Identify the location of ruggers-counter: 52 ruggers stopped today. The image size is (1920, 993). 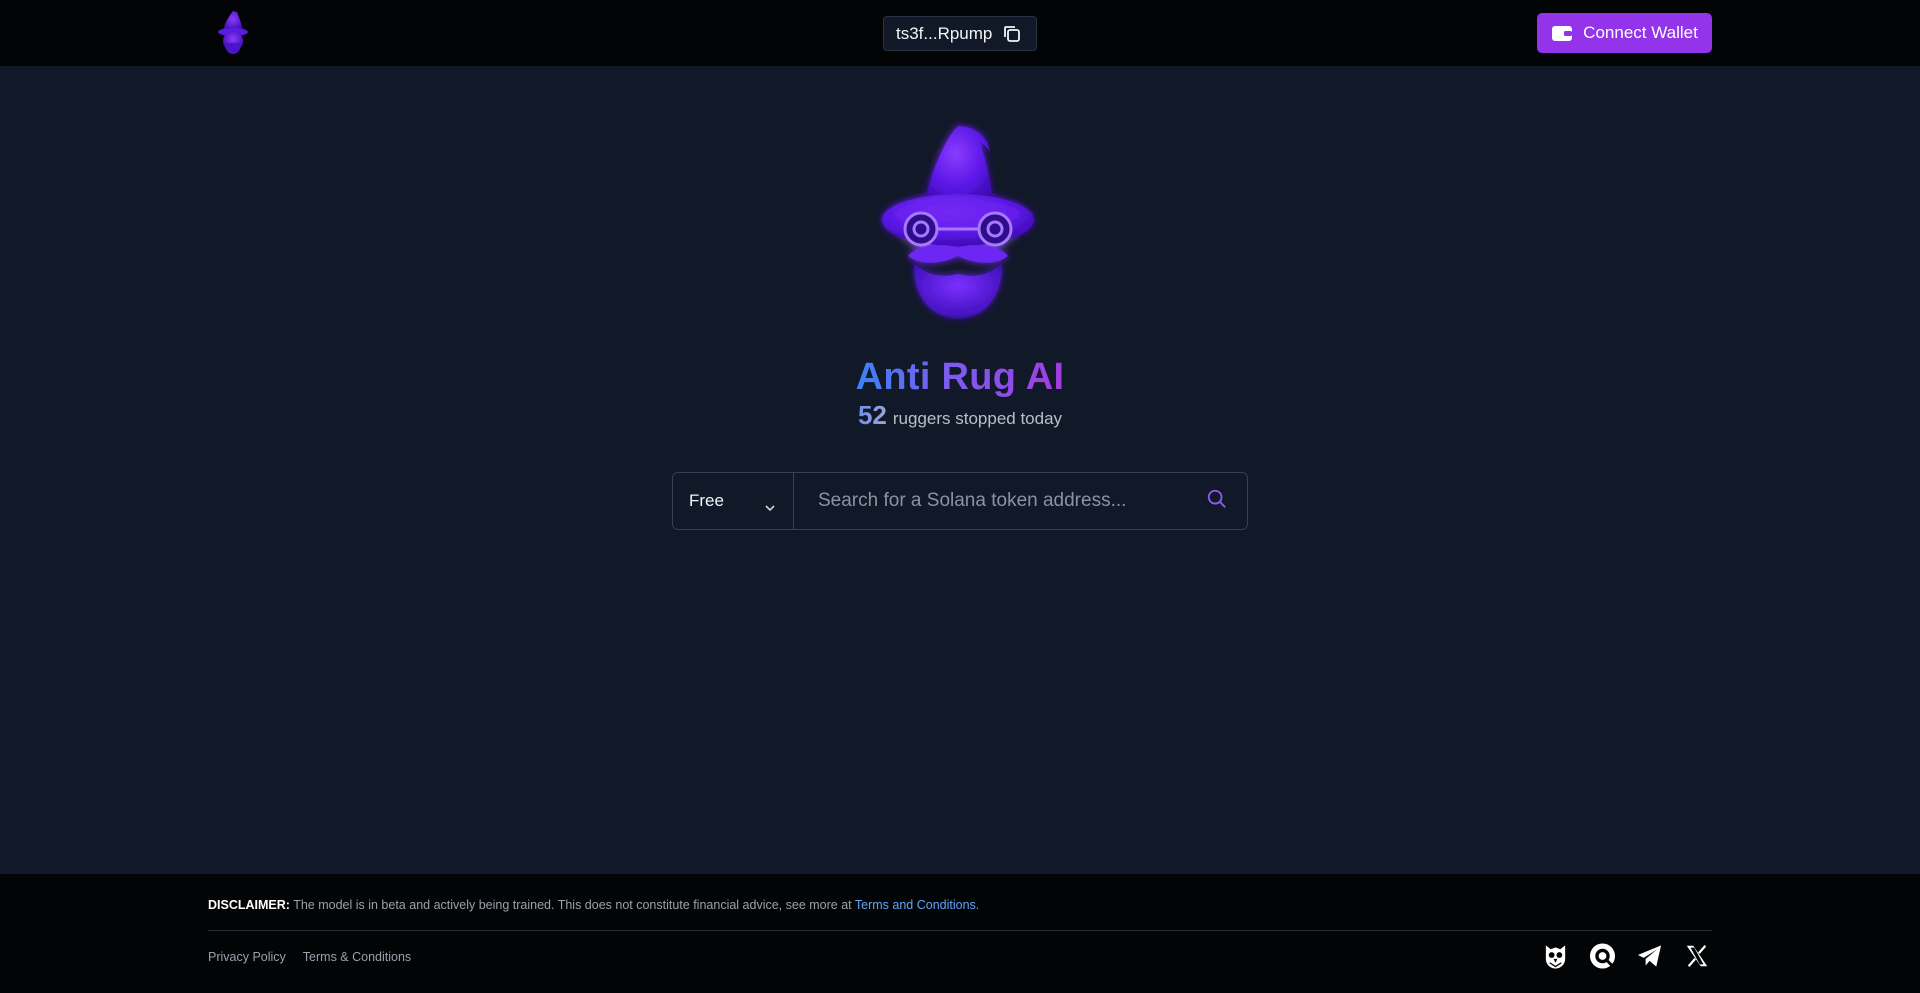
(960, 415).